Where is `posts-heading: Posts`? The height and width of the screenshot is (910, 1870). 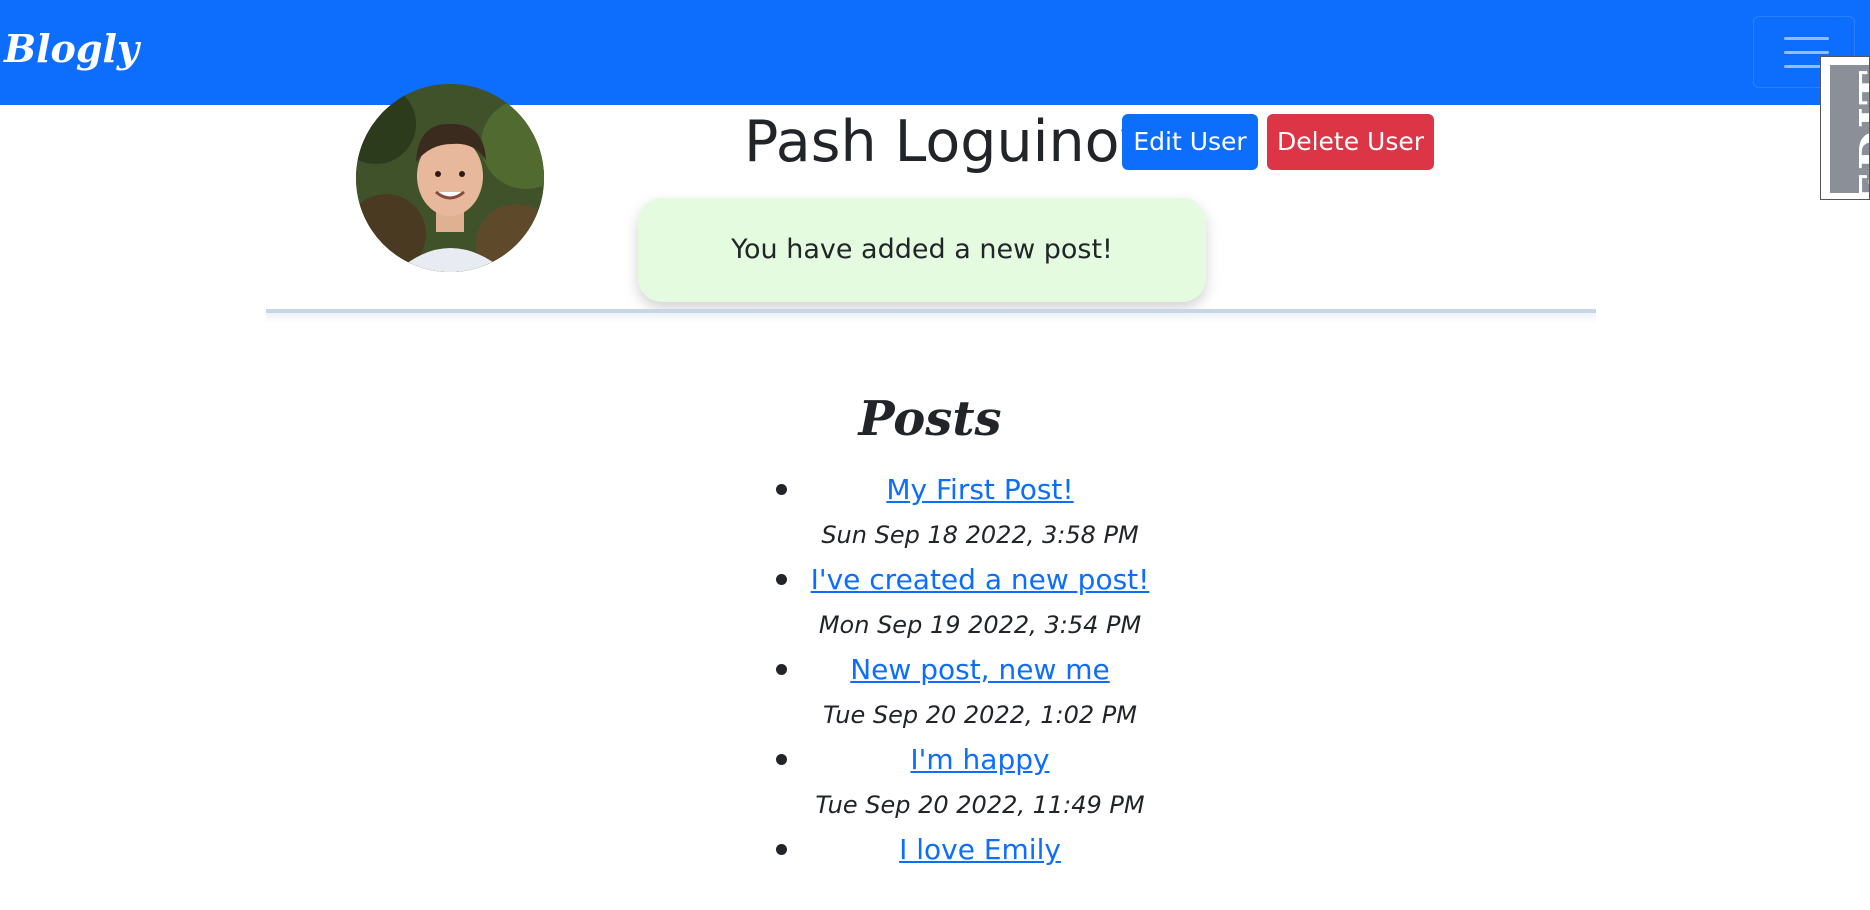 posts-heading: Posts is located at coordinates (930, 419).